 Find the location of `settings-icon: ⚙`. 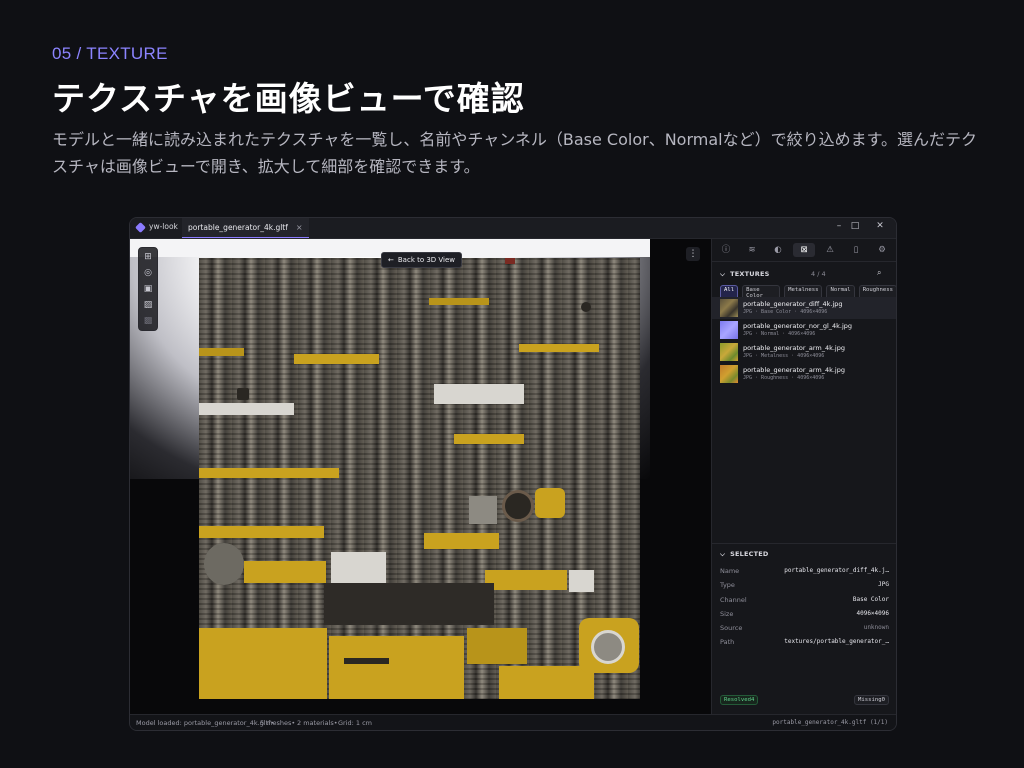

settings-icon: ⚙ is located at coordinates (882, 250).